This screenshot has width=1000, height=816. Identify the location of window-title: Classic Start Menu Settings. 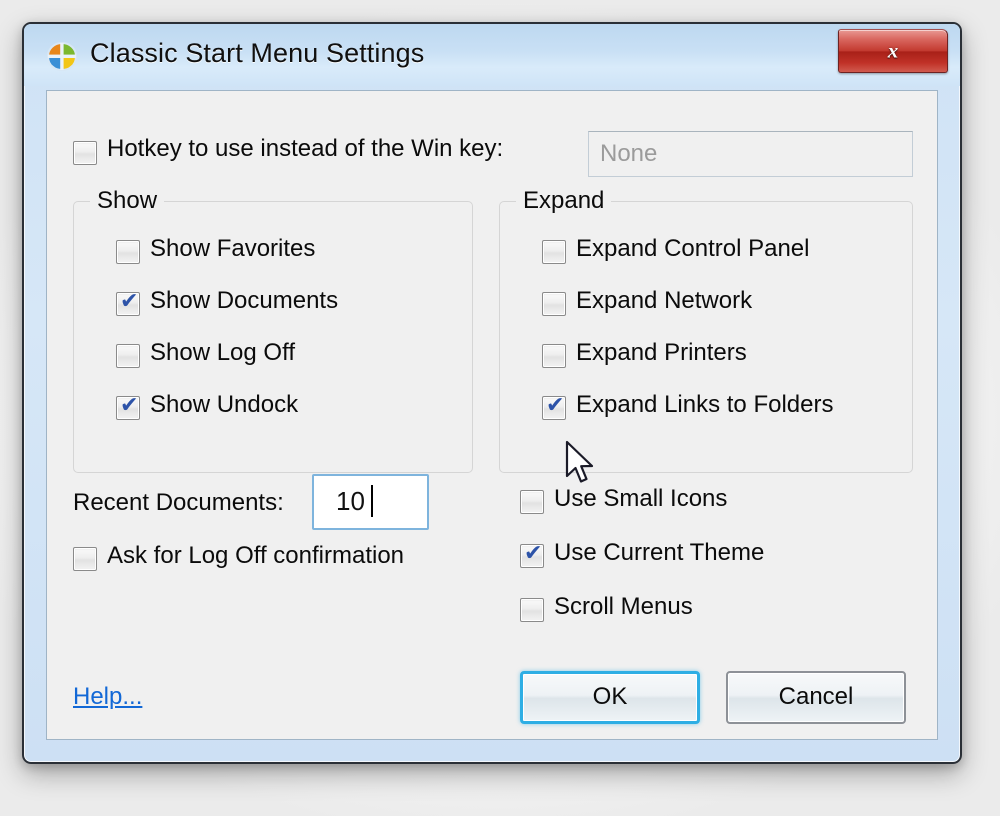
(257, 53).